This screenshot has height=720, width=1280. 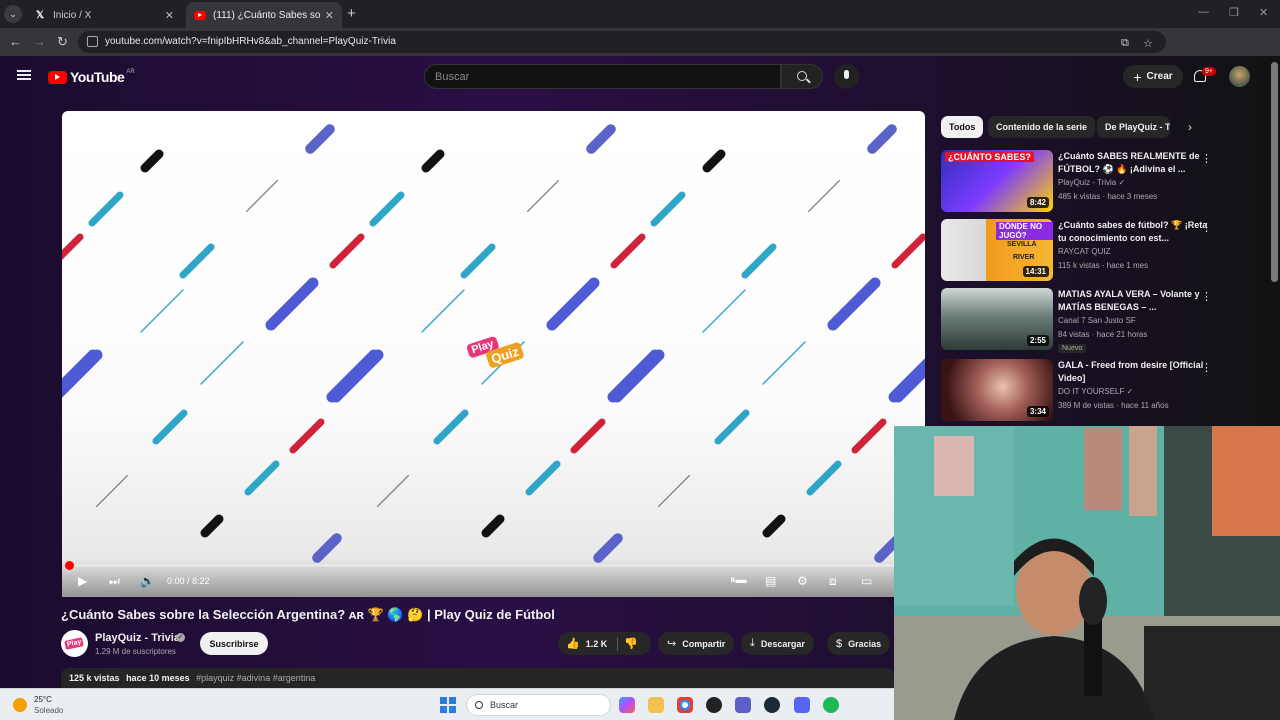 What do you see at coordinates (92, 41) in the screenshot?
I see `site-info-icon` at bounding box center [92, 41].